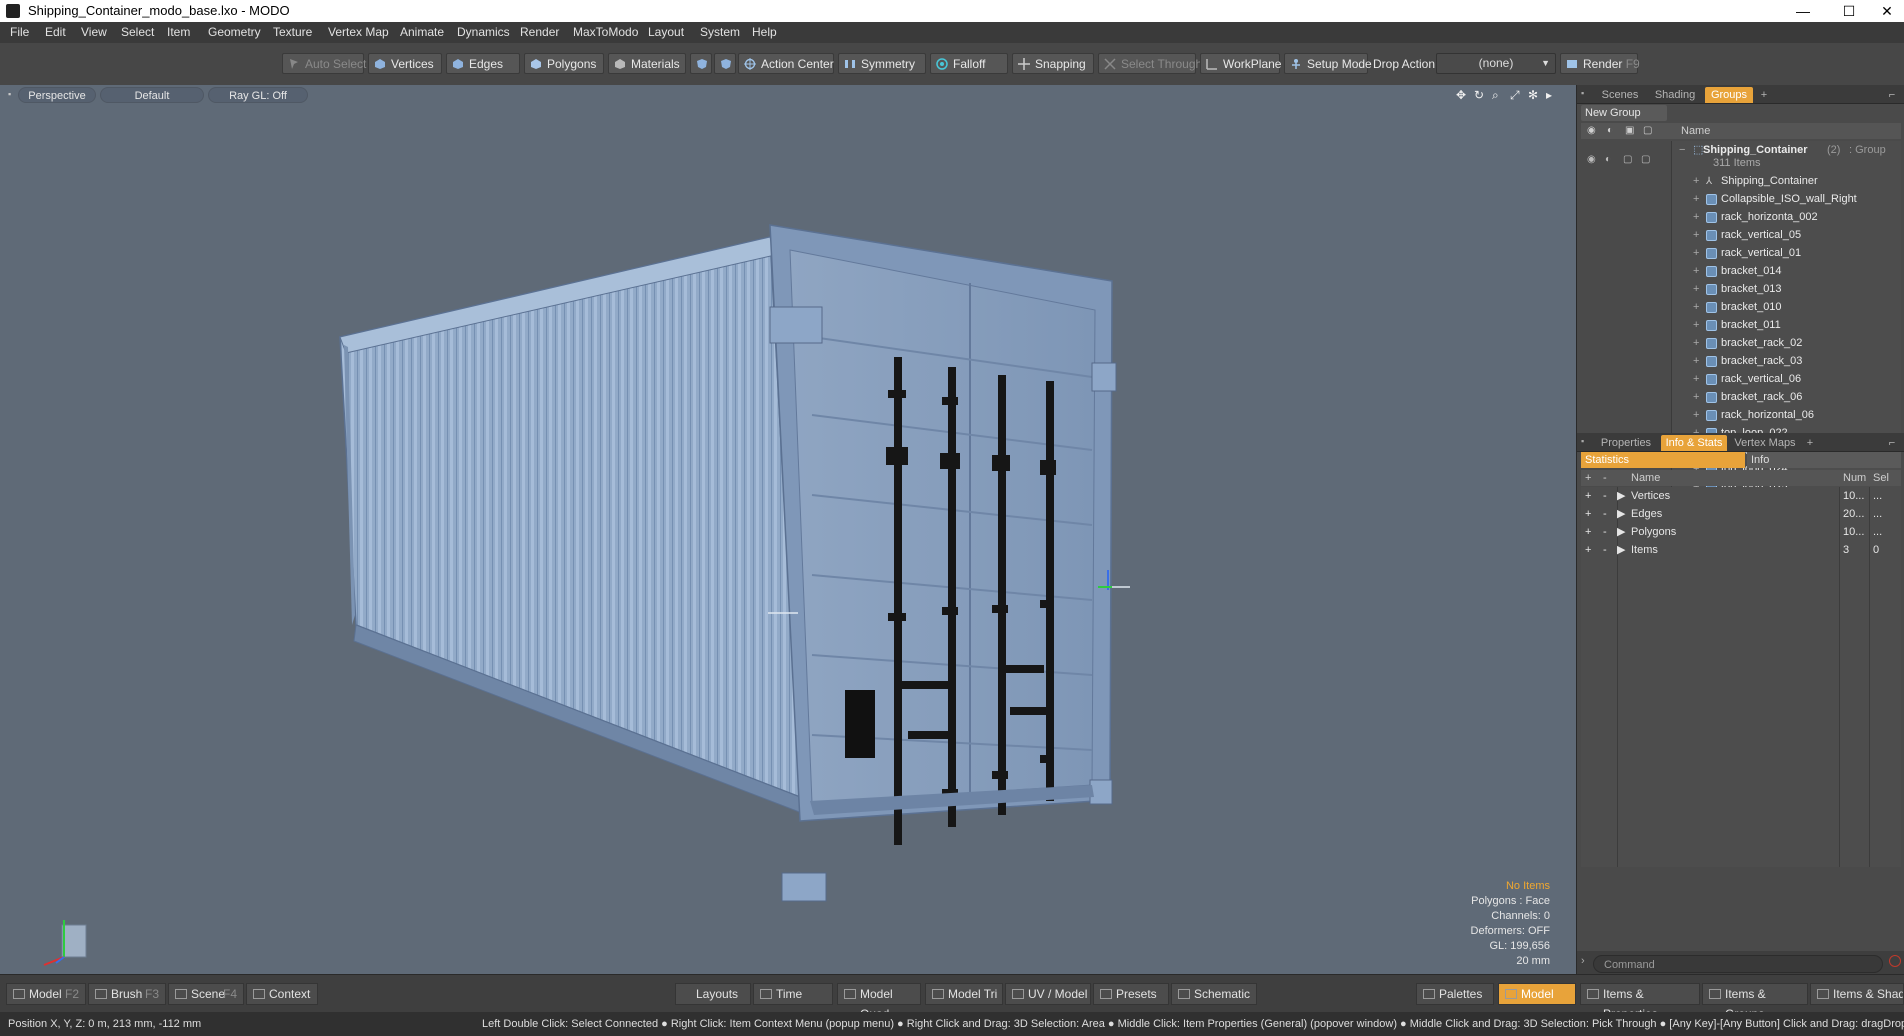 This screenshot has height=1036, width=1904. Describe the element at coordinates (1600, 63) in the screenshot. I see `render-button: Render F9` at that location.